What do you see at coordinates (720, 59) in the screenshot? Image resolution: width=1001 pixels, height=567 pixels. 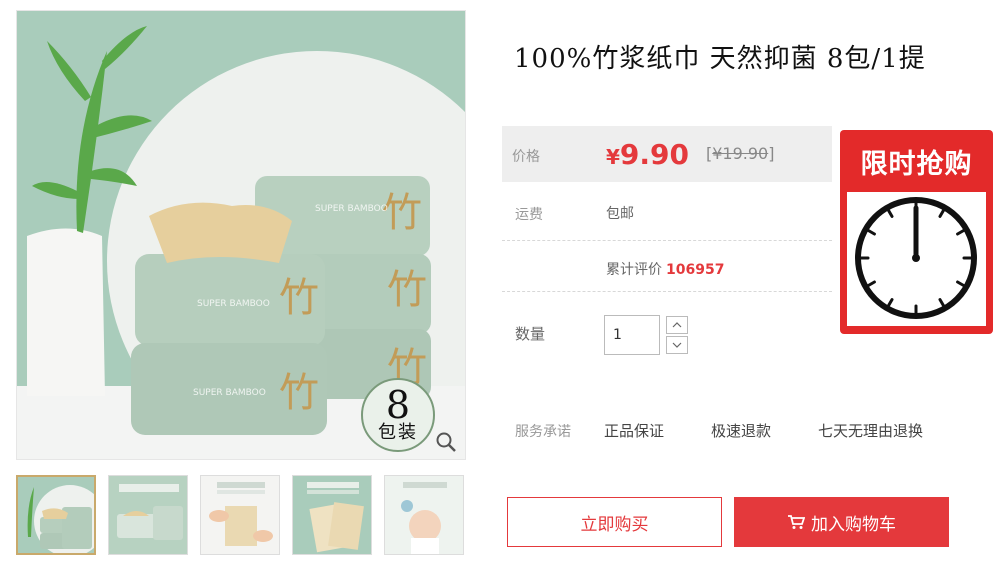 I see `product-title: 100%竹浆纸巾 天然抑菌 8包/1提` at bounding box center [720, 59].